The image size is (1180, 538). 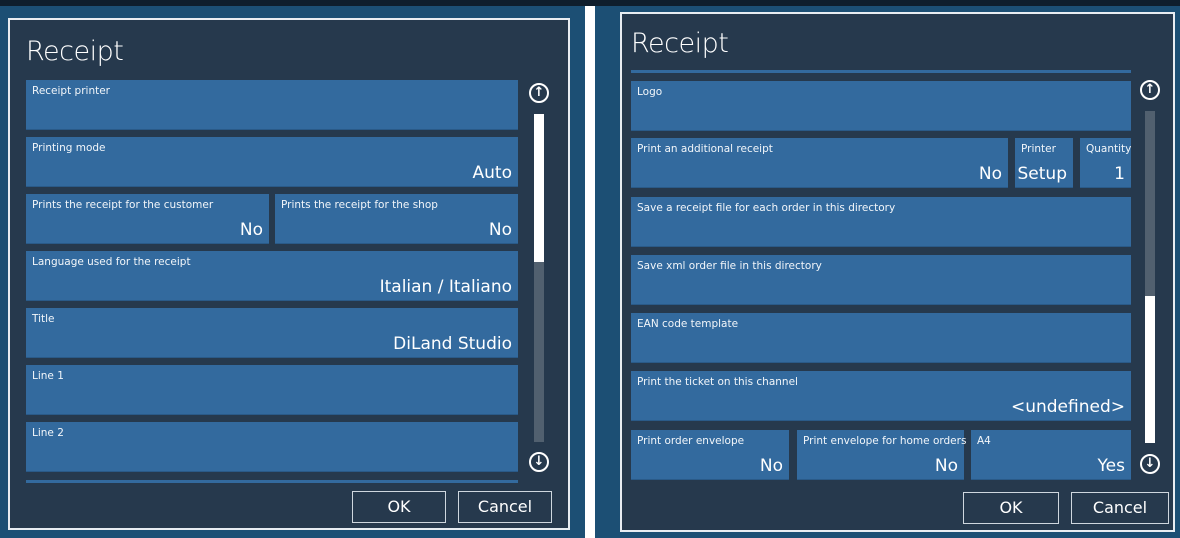 What do you see at coordinates (1111, 466) in the screenshot?
I see `a4-value: Yes` at bounding box center [1111, 466].